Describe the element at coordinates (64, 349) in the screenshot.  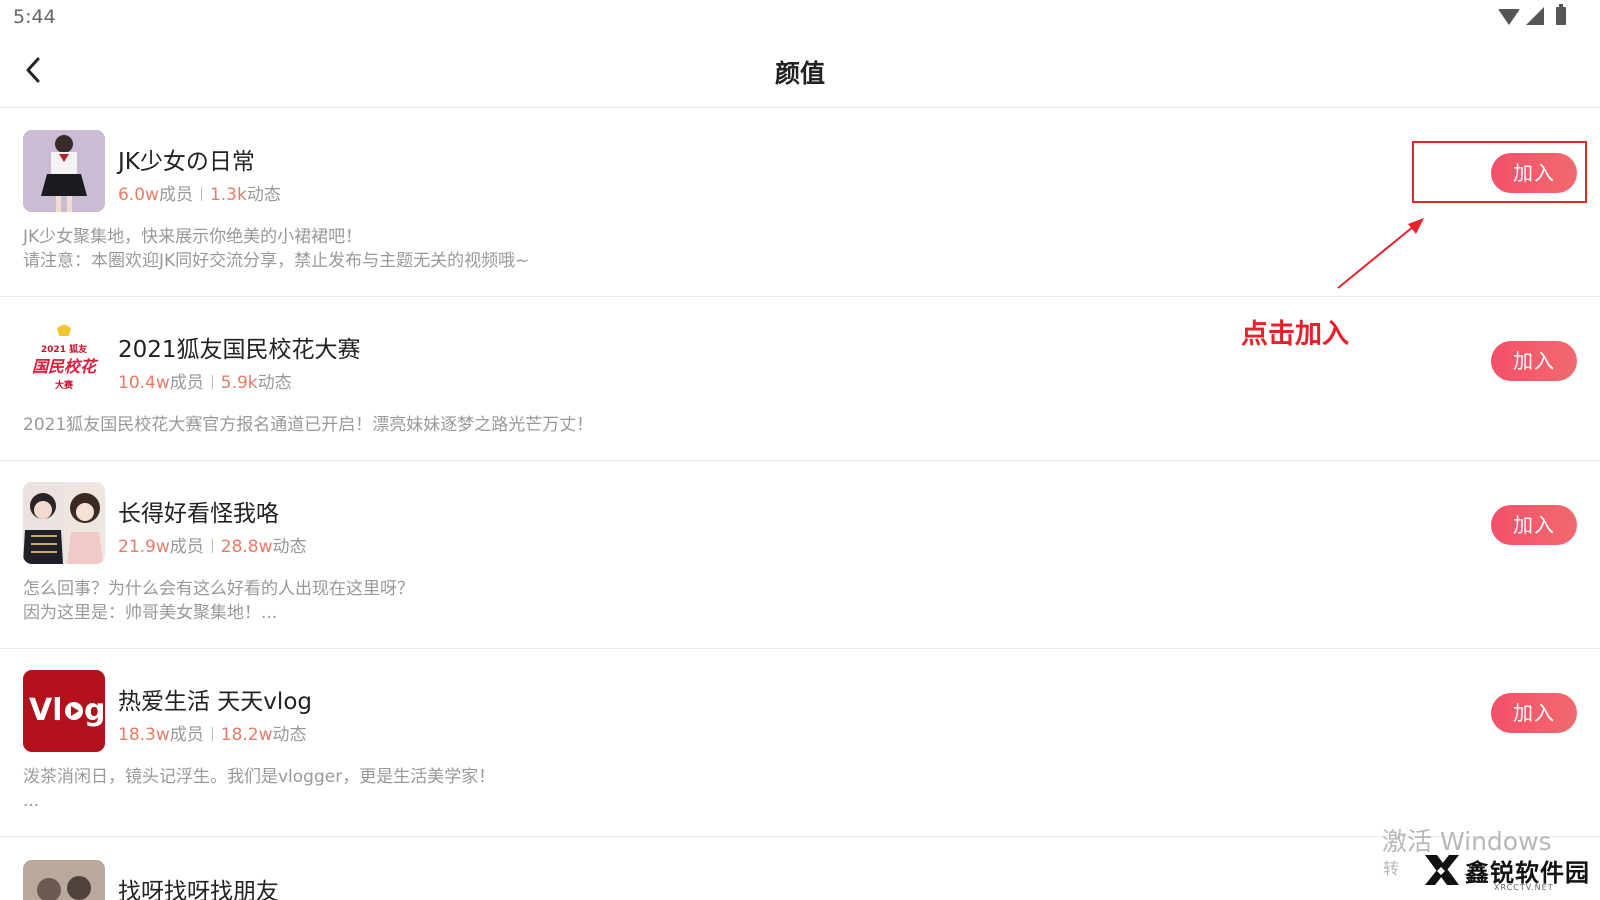
I see `logo-text: 2021 狐友` at that location.